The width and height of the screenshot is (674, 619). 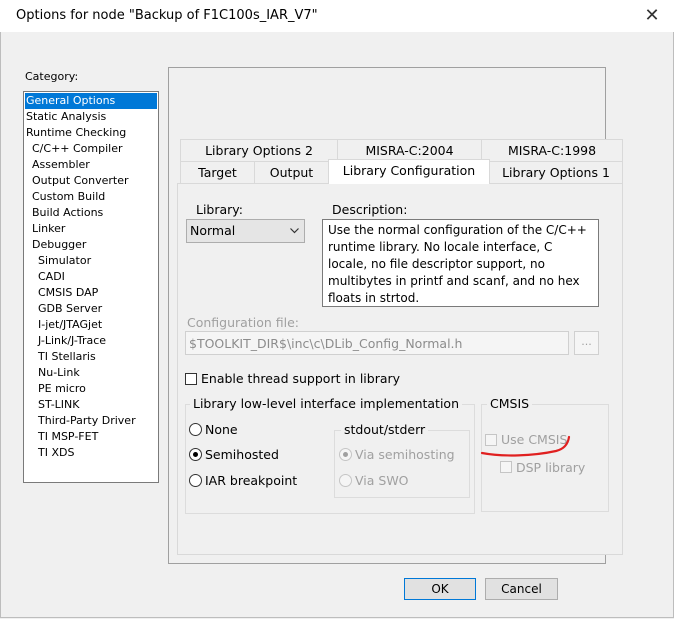 I want to click on category-item-ti-msp-fet: TI MSP-FET, so click(x=68, y=437).